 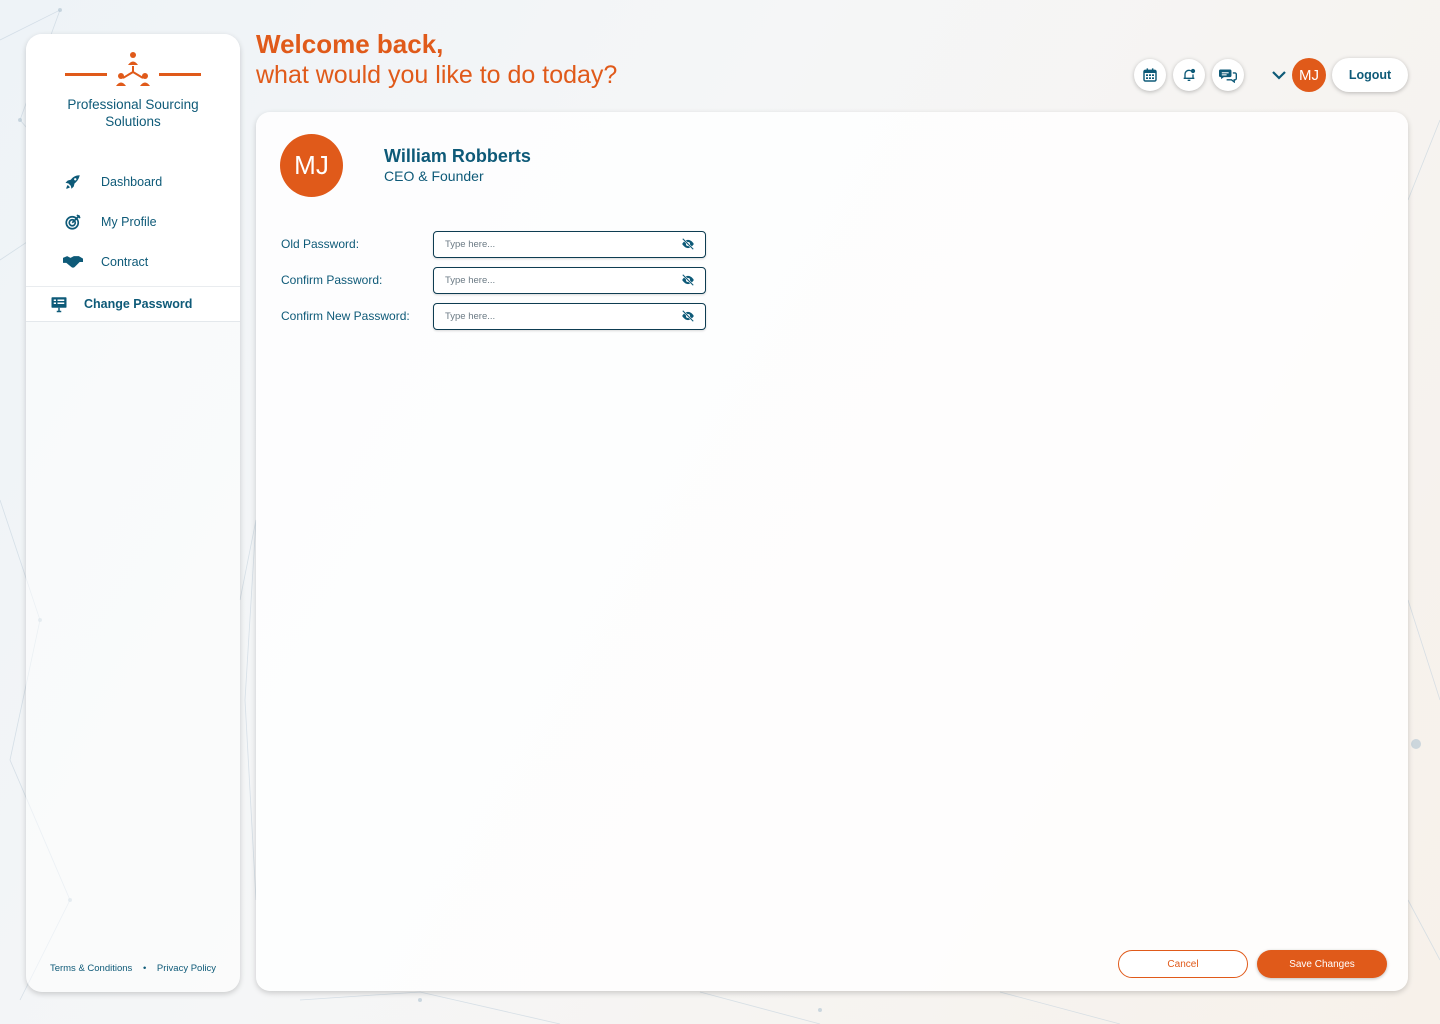 I want to click on profile-role: CEO & Founder, so click(x=434, y=176).